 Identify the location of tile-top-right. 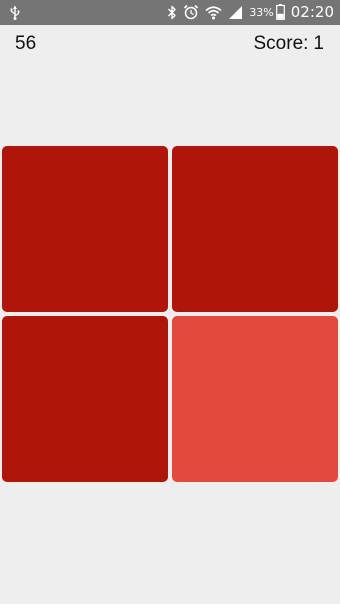
(255, 229).